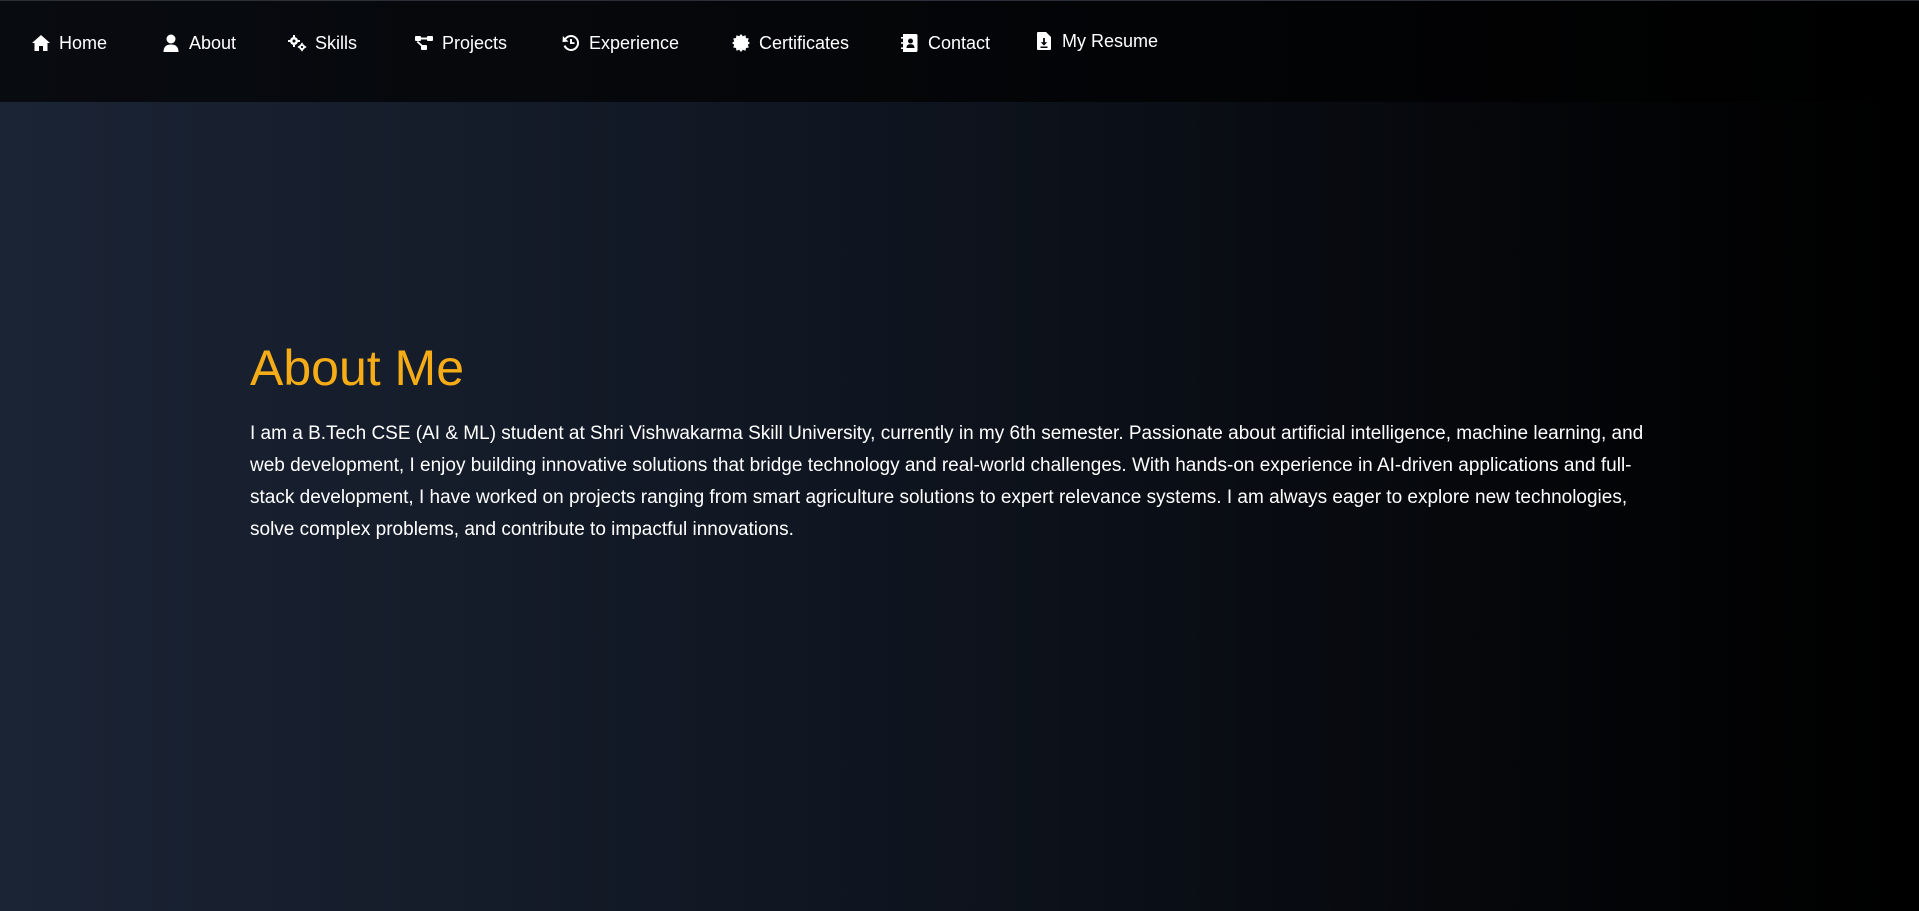 The image size is (1919, 911). I want to click on diagram-icon, so click(424, 43).